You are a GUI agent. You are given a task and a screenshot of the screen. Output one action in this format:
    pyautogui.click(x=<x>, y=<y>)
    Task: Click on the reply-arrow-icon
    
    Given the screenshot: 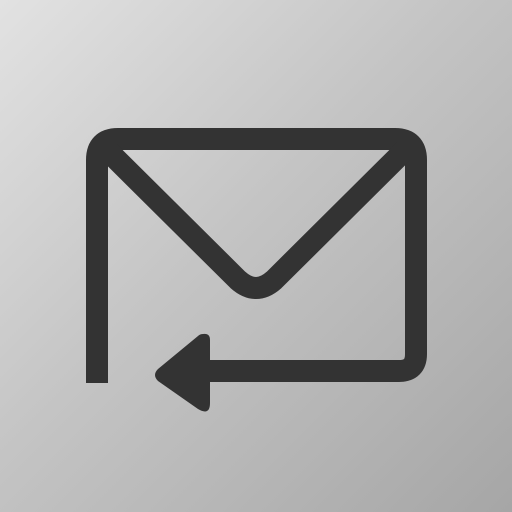 What is the action you would take?
    pyautogui.click(x=182, y=372)
    